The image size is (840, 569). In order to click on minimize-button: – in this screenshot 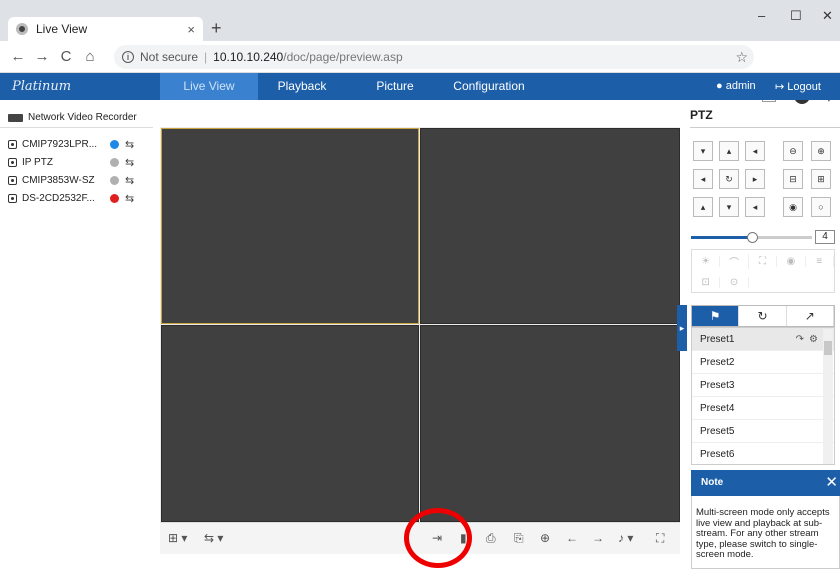, I will do `click(761, 15)`.